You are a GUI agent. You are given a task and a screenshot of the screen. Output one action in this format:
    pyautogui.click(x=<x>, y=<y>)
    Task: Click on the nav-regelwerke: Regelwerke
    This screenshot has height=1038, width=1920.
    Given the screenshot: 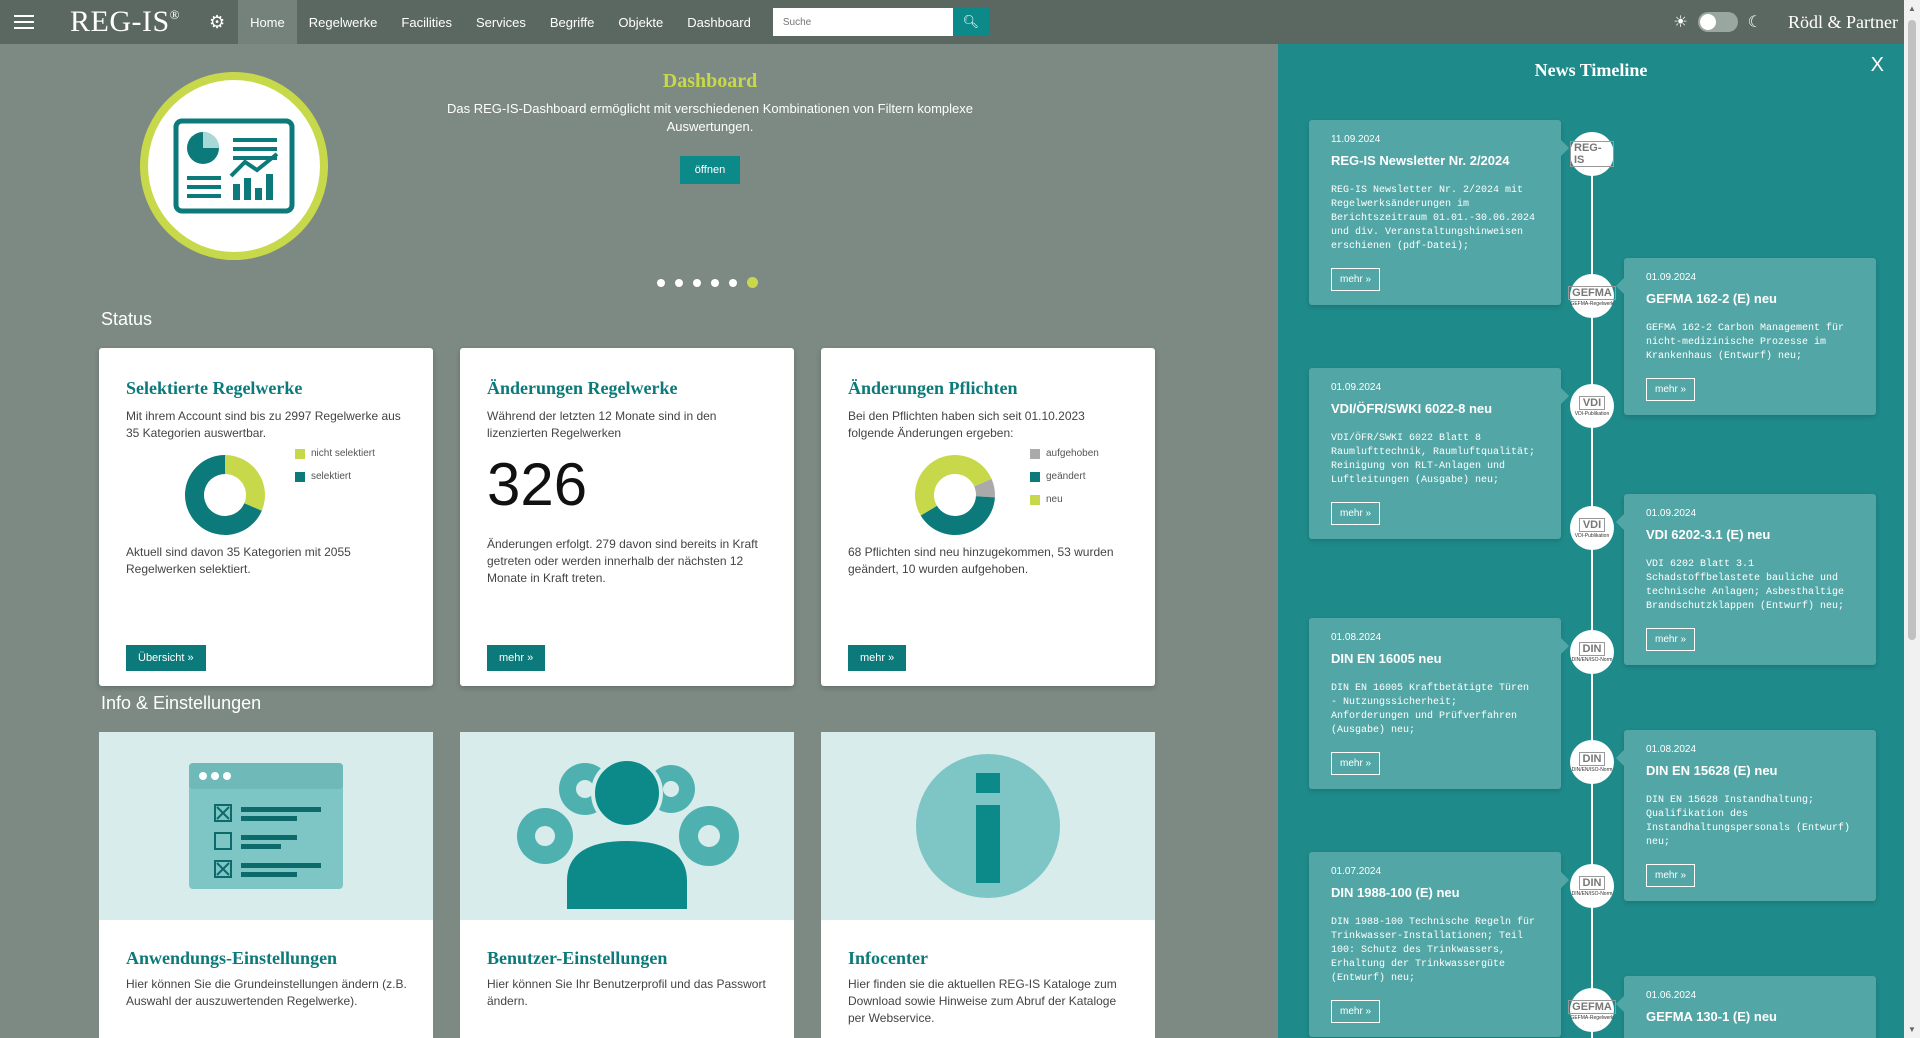 What is the action you would take?
    pyautogui.click(x=343, y=22)
    